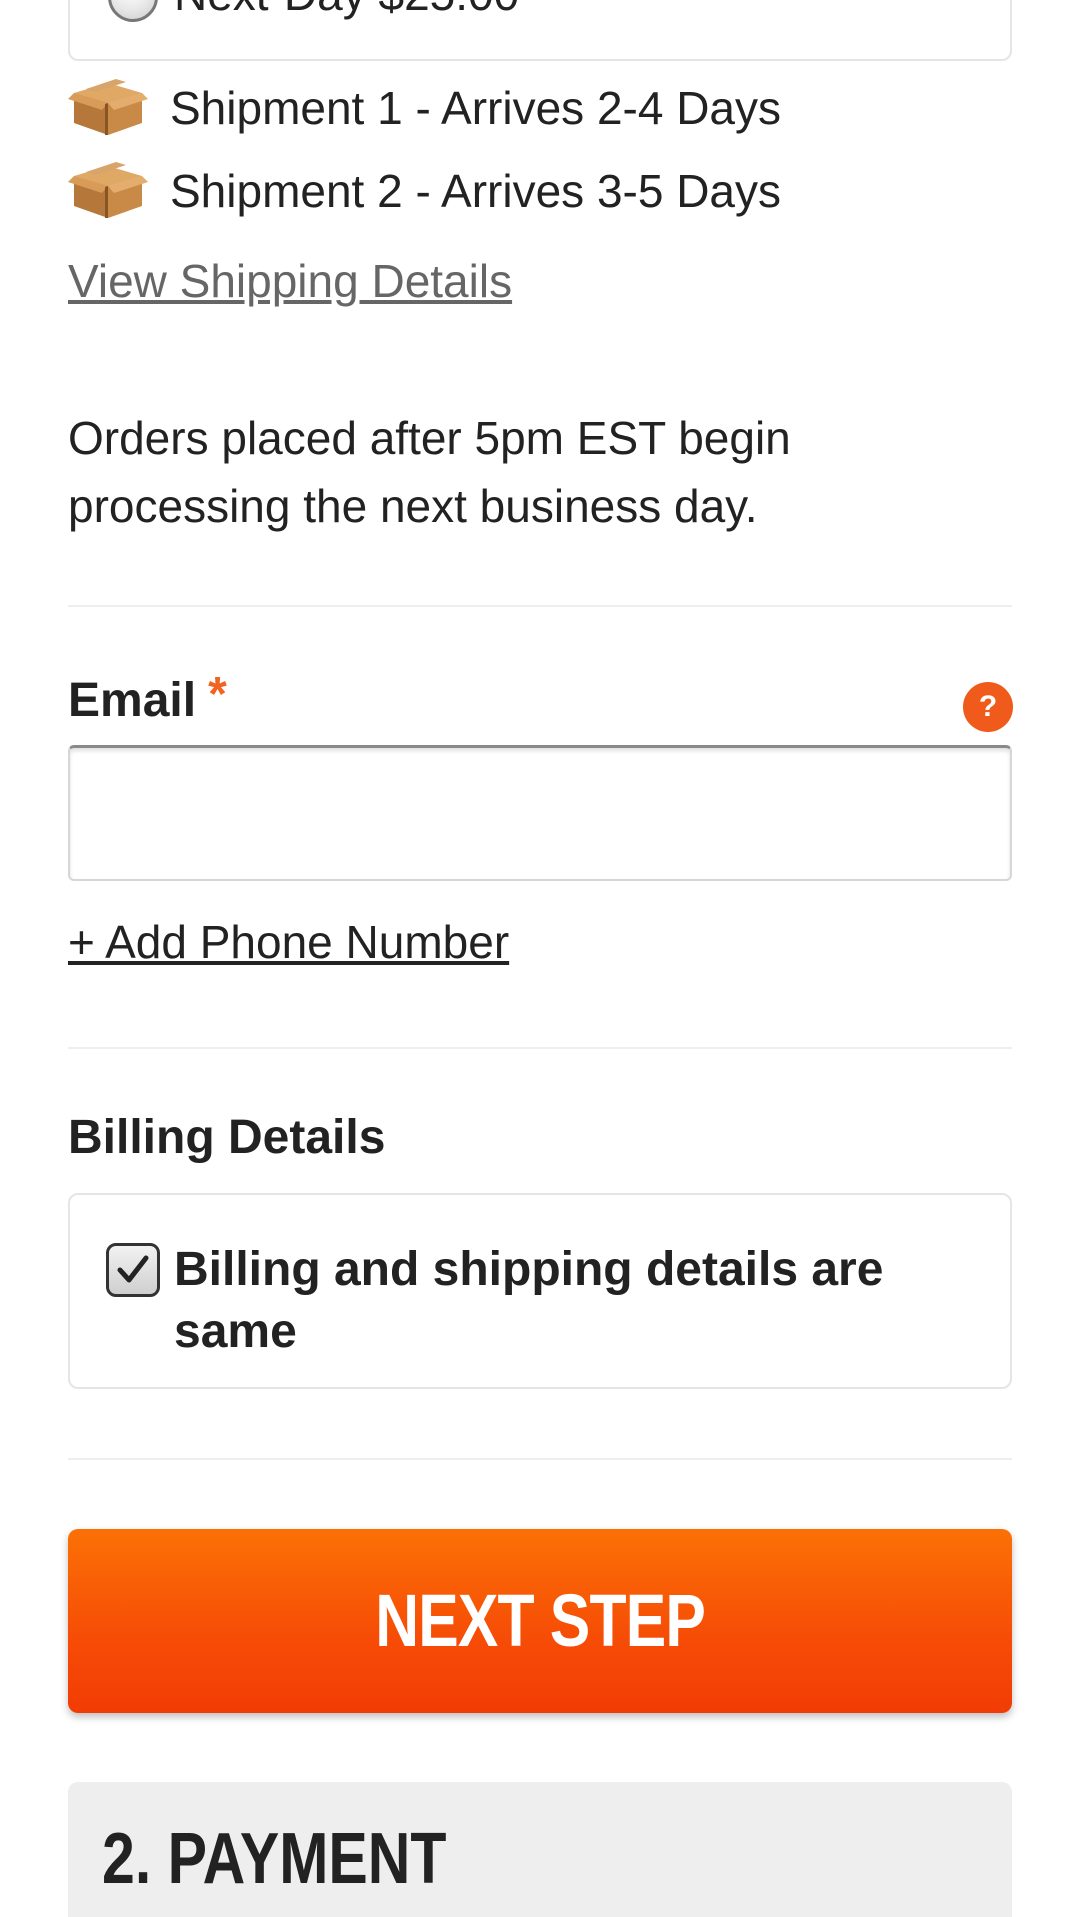 The height and width of the screenshot is (1917, 1080). Describe the element at coordinates (476, 108) in the screenshot. I see `shipment-label: Shipment 1 - Arrives 2-4 Days` at that location.